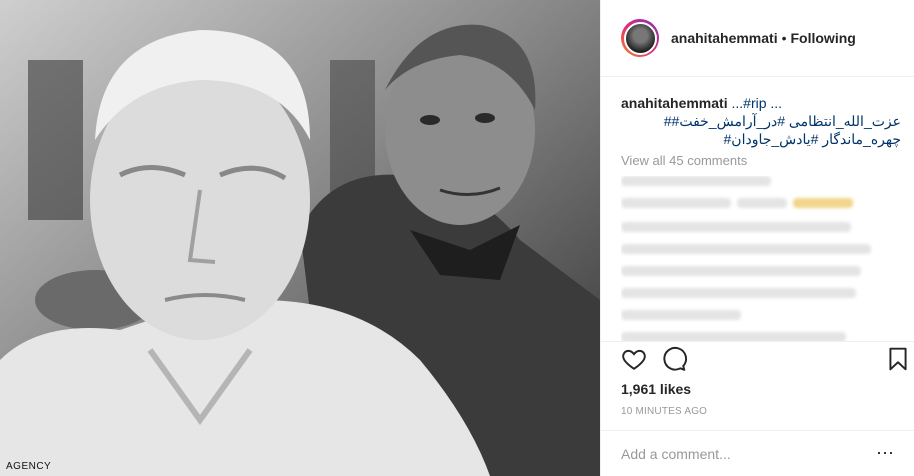 The image size is (914, 476). Describe the element at coordinates (656, 389) in the screenshot. I see `like-count: 1,961 likes` at that location.